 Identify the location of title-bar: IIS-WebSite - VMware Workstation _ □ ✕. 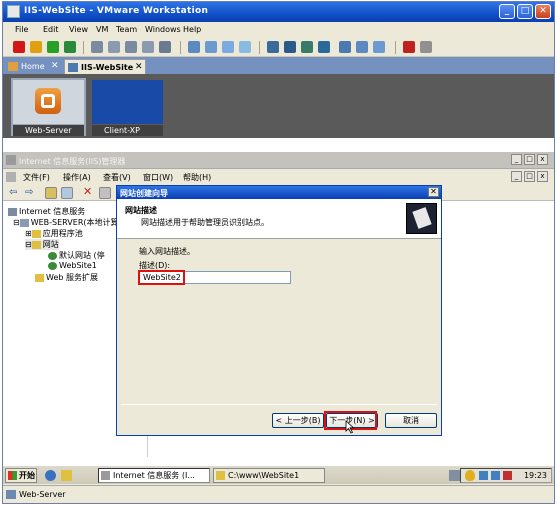
(278, 12).